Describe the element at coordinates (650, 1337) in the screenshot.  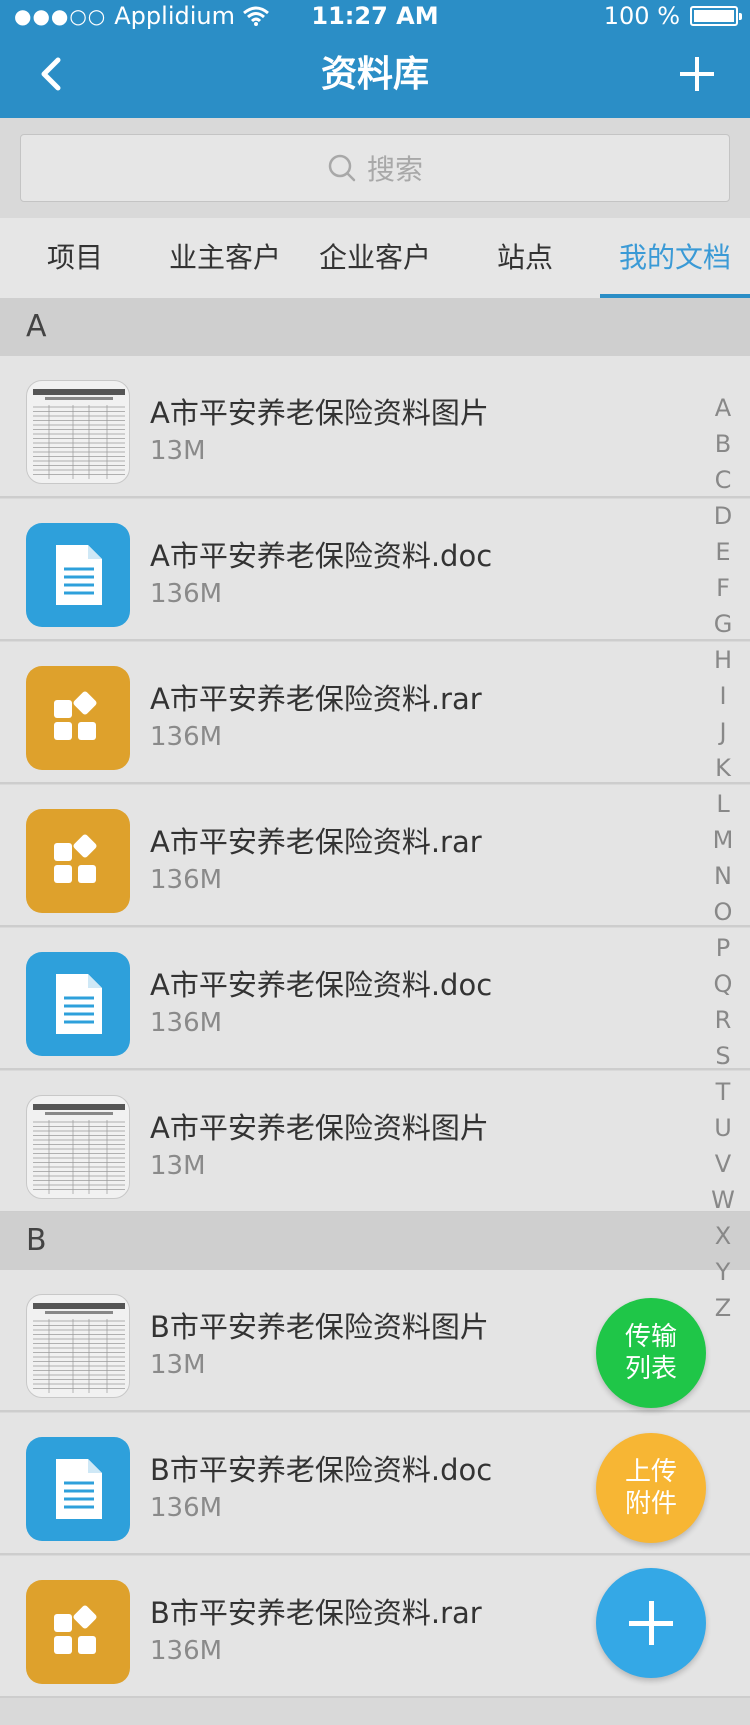
I see `transfer-label-1: 传输` at that location.